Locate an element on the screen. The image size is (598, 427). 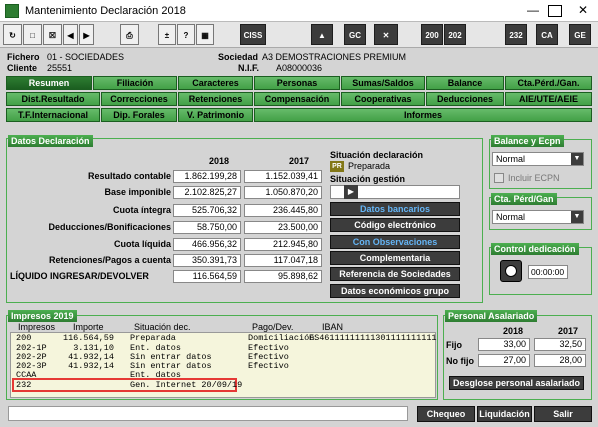
table-row: 200 is located at coordinates (23, 338).